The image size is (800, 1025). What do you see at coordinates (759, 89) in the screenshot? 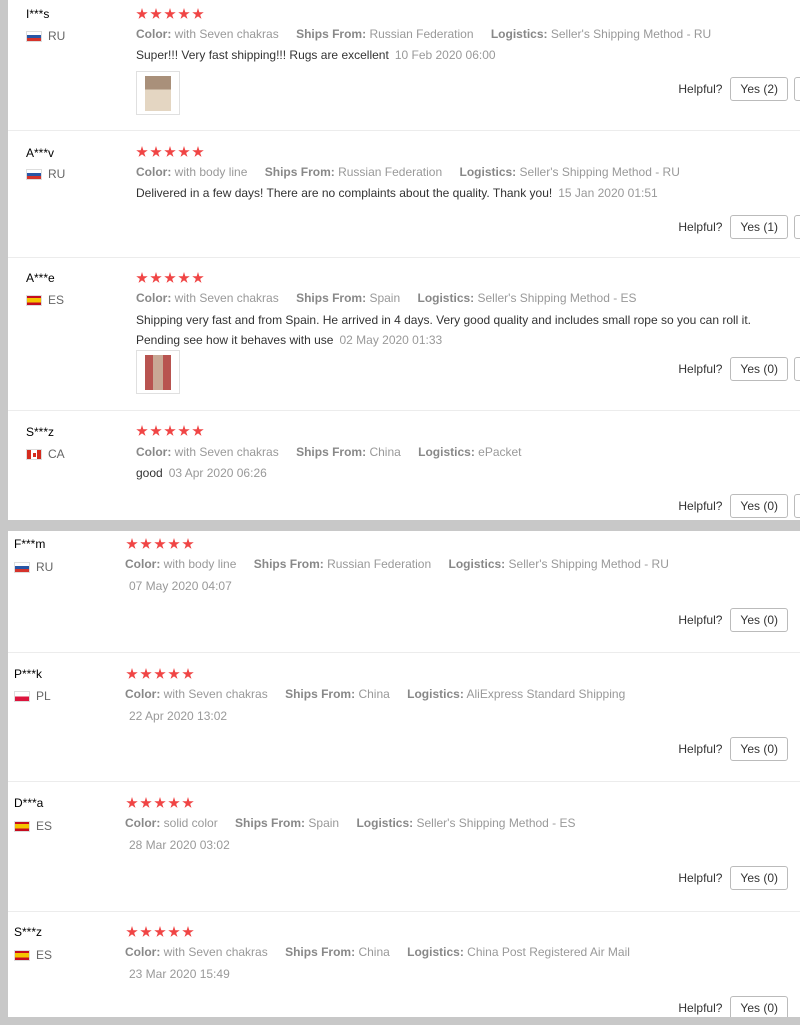
I see `helpful-yes-button: Yes (2)` at bounding box center [759, 89].